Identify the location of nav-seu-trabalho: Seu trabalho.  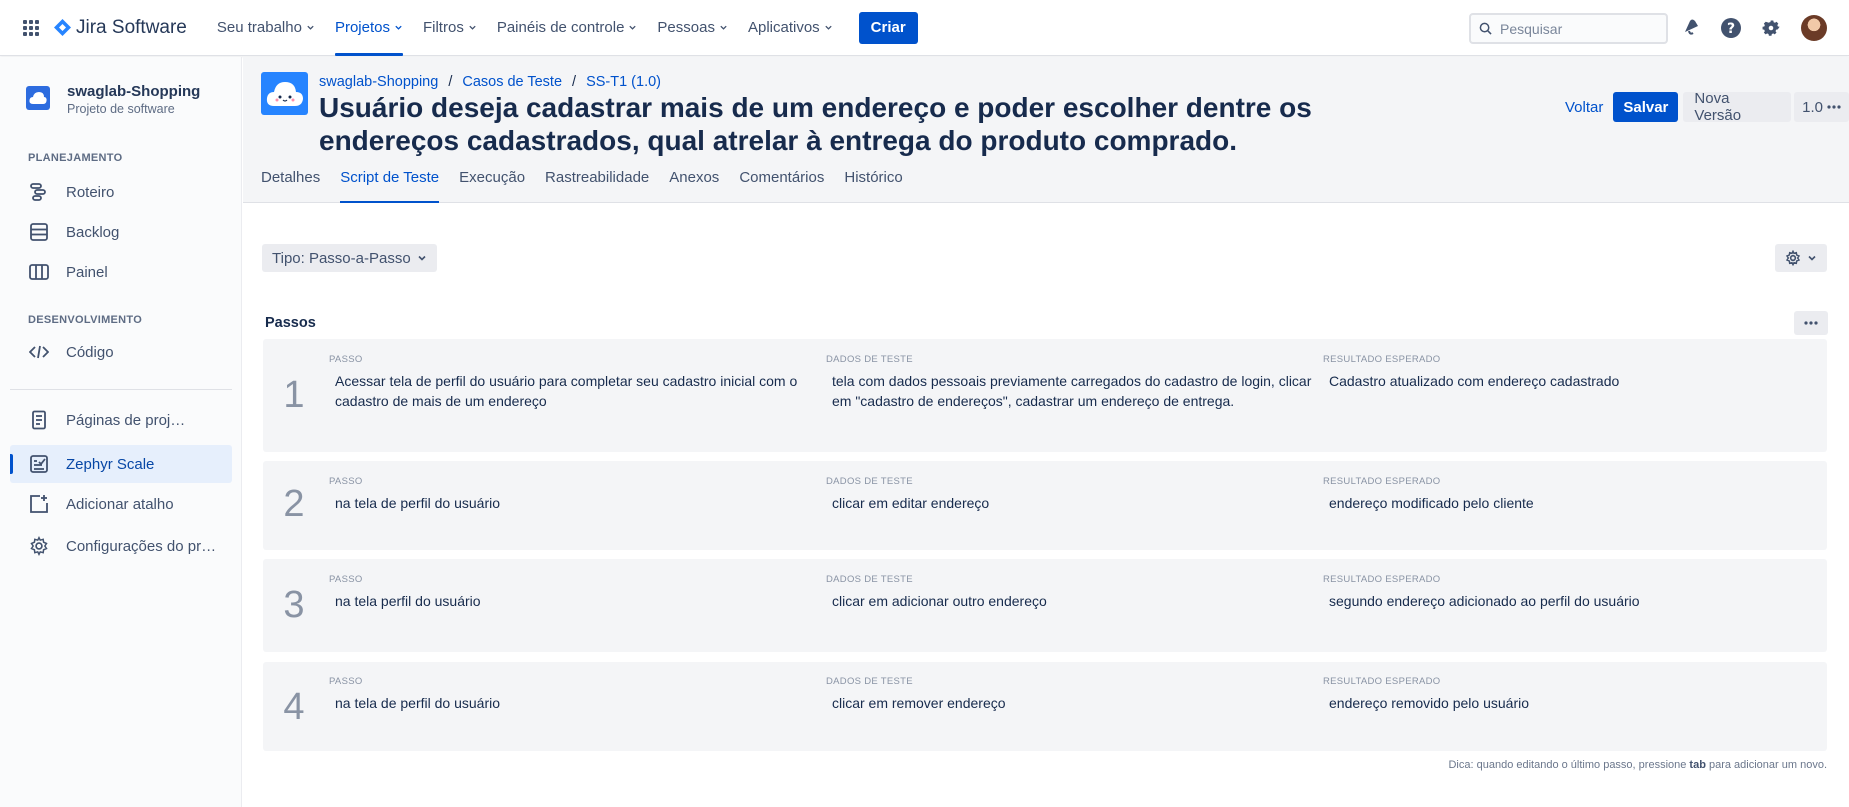
(266, 28).